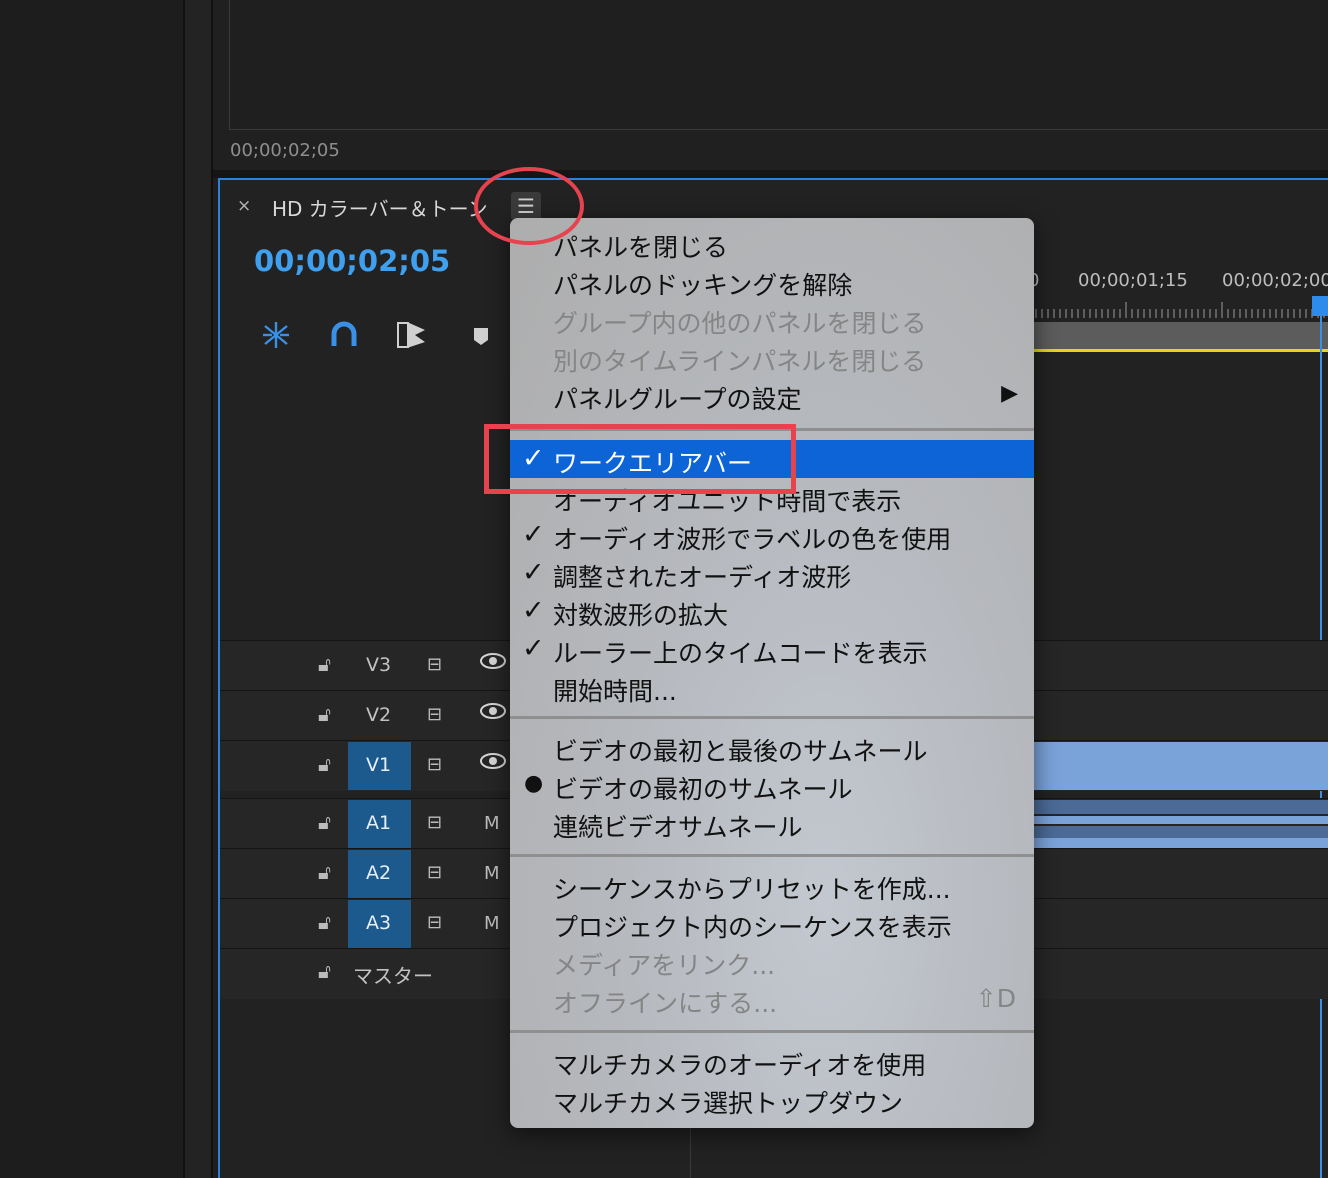  What do you see at coordinates (352, 261) in the screenshot?
I see `current-timecode: 00;00;02;05` at bounding box center [352, 261].